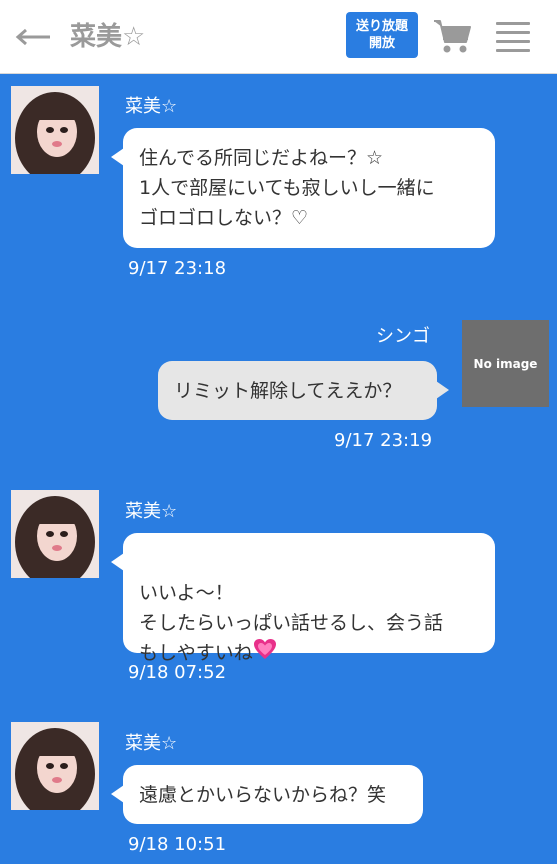  What do you see at coordinates (381, 43) in the screenshot?
I see `open-button-label-line2: 開放` at bounding box center [381, 43].